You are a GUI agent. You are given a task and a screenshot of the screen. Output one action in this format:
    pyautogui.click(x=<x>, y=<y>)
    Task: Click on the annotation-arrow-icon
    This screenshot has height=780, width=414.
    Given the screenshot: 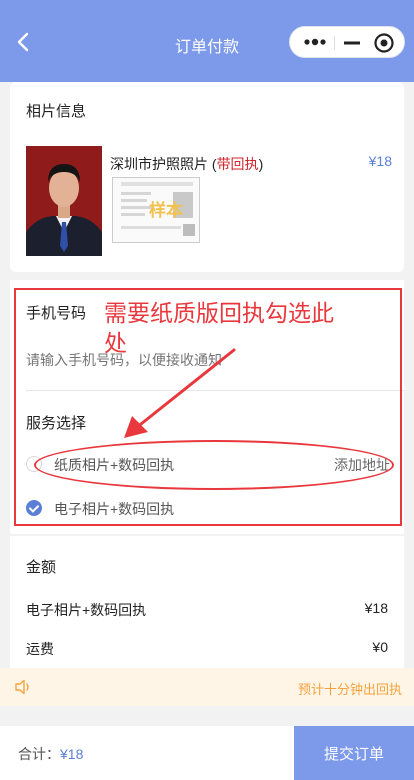 What is the action you would take?
    pyautogui.click(x=180, y=393)
    